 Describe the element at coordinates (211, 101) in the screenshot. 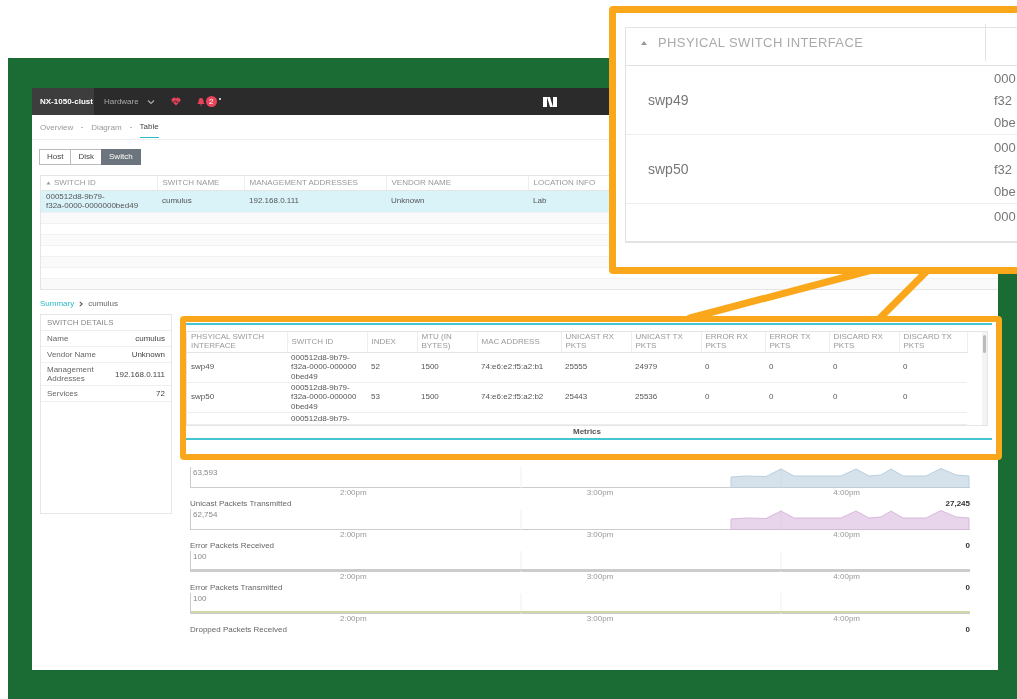

I see `alert-count-badge: 2` at that location.